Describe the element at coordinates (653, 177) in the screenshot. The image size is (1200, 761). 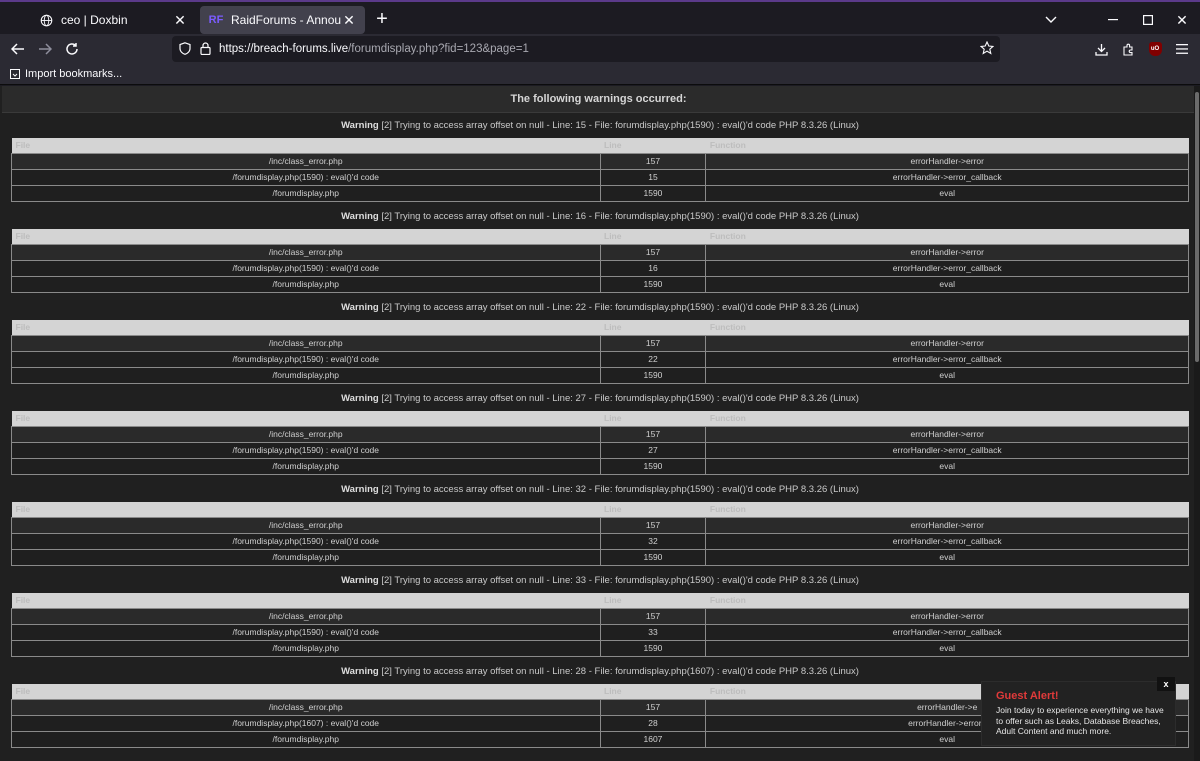
I see `cell-line: 15` at that location.